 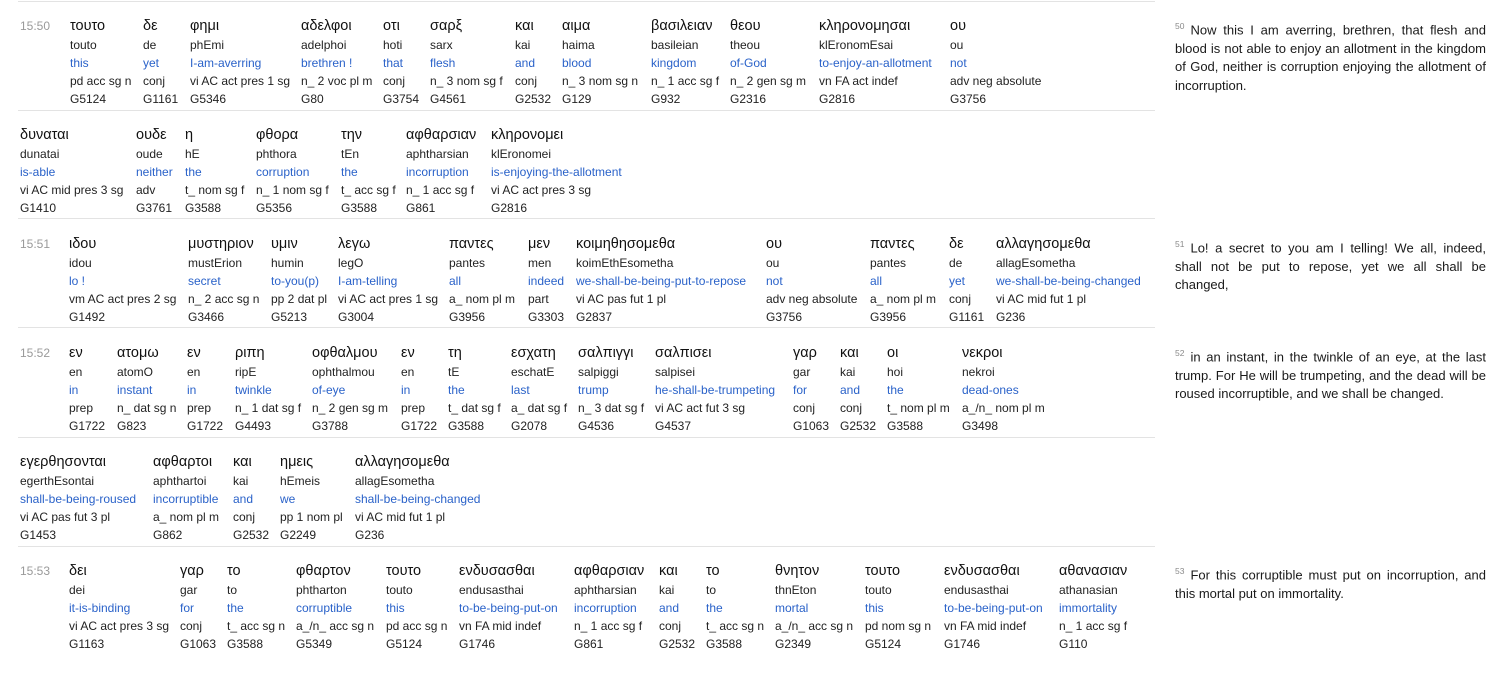 What do you see at coordinates (354, 244) in the screenshot?
I see `word-greek: λεγω` at bounding box center [354, 244].